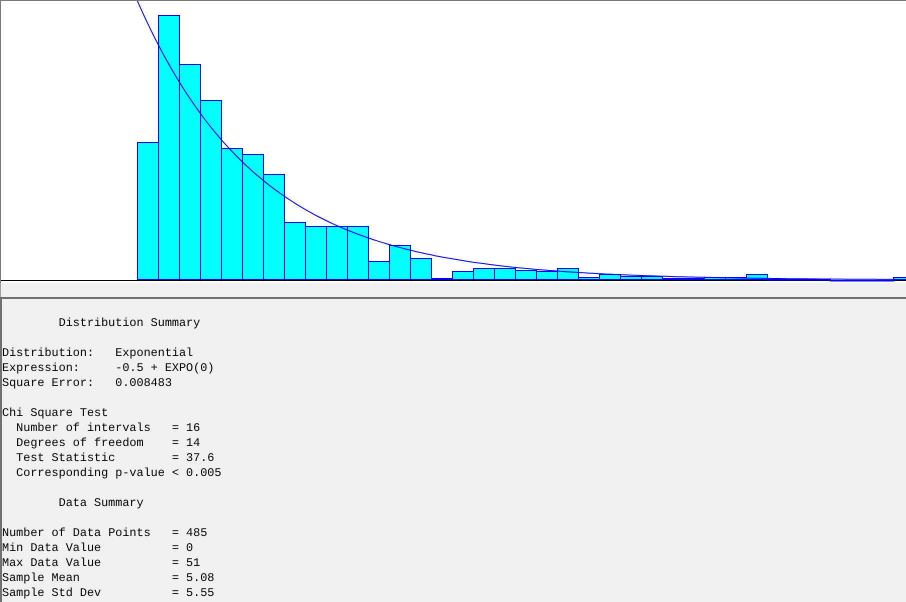 This screenshot has width=906, height=602. I want to click on section-heading: Data Summary, so click(101, 503).